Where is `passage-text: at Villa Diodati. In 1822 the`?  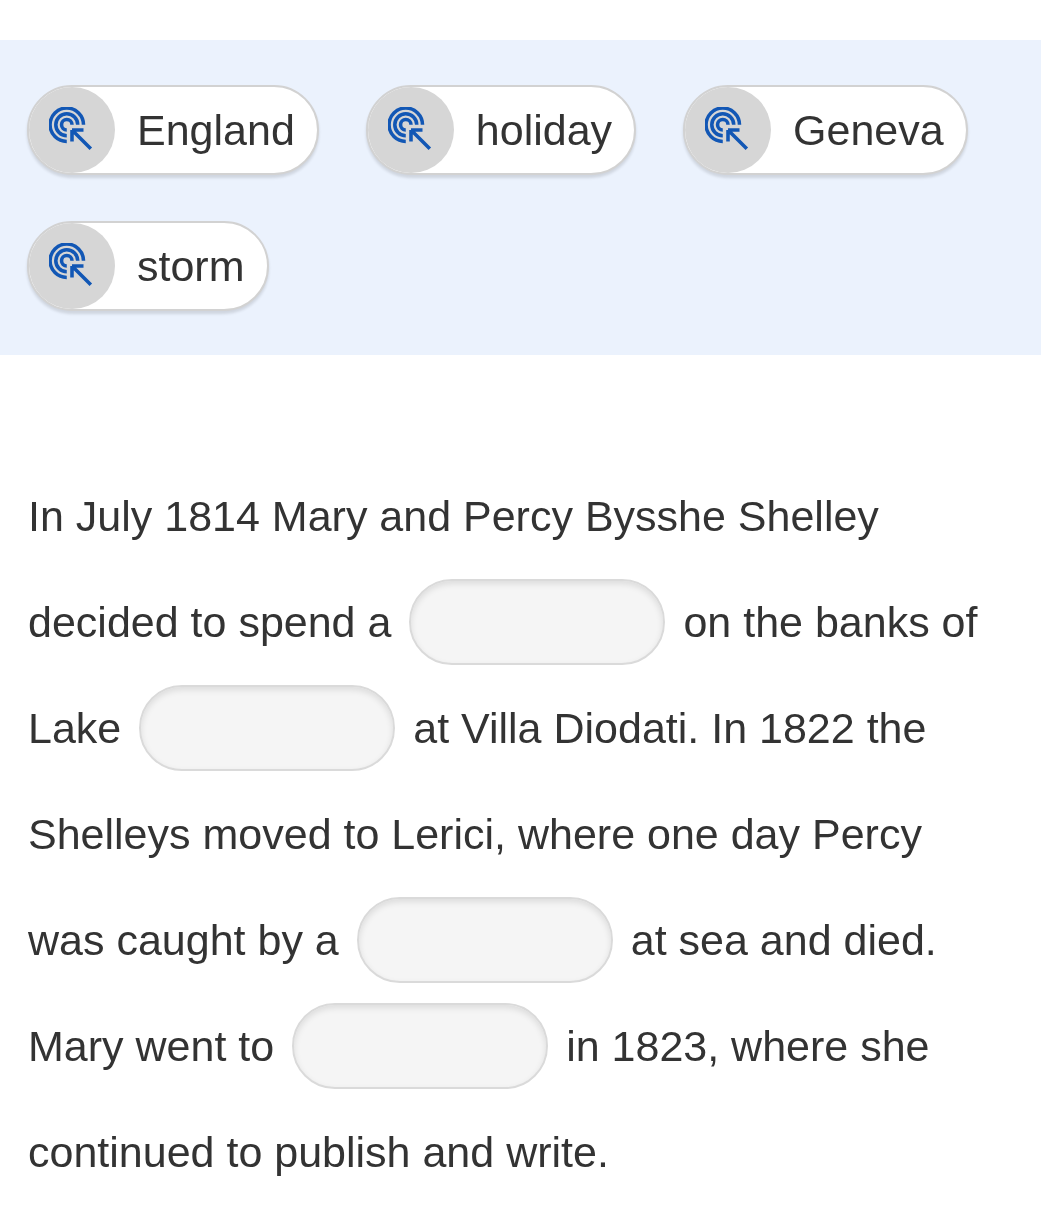
passage-text: at Villa Diodati. In 1822 the is located at coordinates (670, 728).